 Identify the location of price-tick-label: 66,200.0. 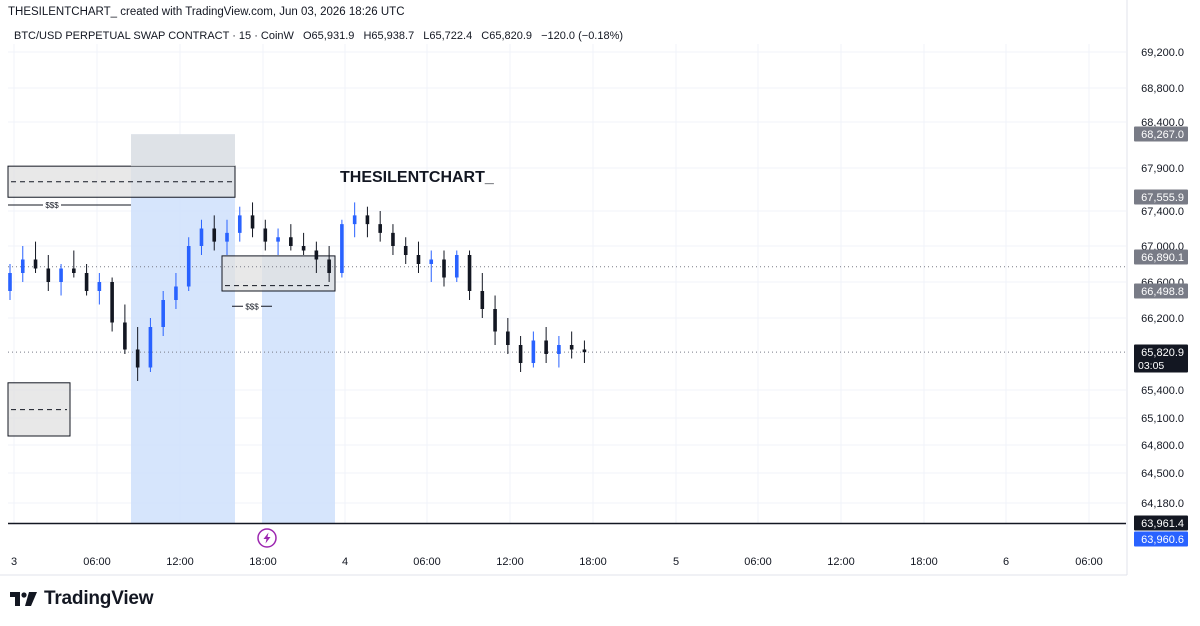
(1162, 319).